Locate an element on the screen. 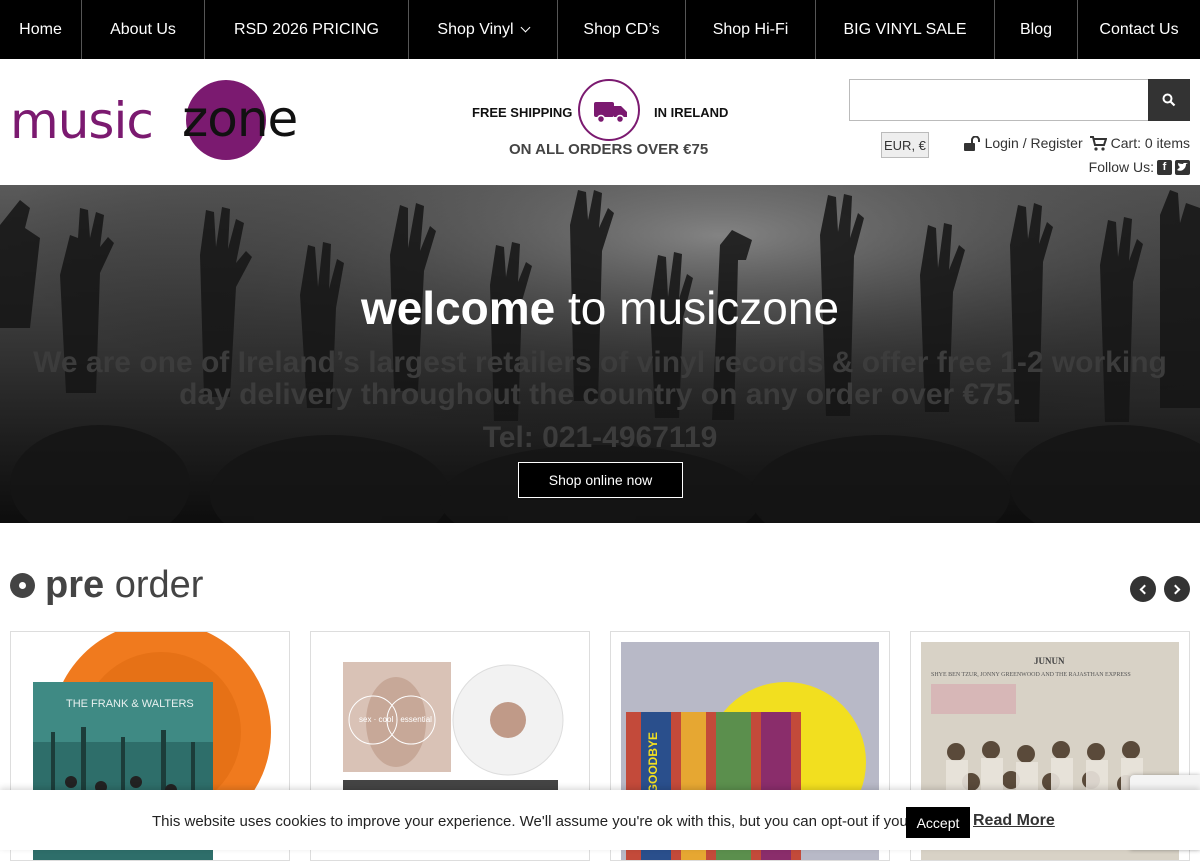 The image size is (1200, 861). shipping-orders-label: ON ALL ORDERS OVER €75 is located at coordinates (609, 149).